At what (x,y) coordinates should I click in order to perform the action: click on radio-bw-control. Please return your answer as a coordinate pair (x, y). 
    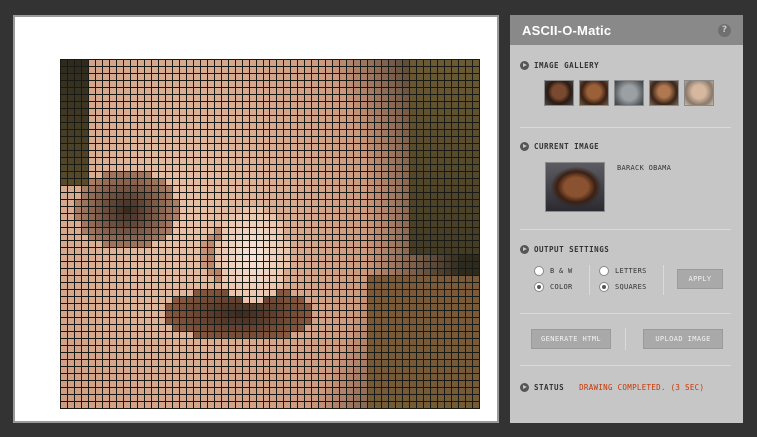
    Looking at the image, I should click on (539, 271).